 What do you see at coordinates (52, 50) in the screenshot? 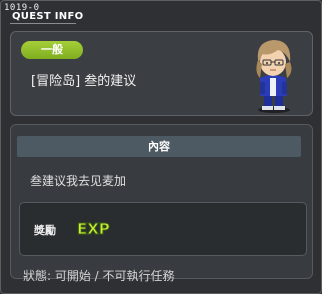
I see `category-badge: 一般` at bounding box center [52, 50].